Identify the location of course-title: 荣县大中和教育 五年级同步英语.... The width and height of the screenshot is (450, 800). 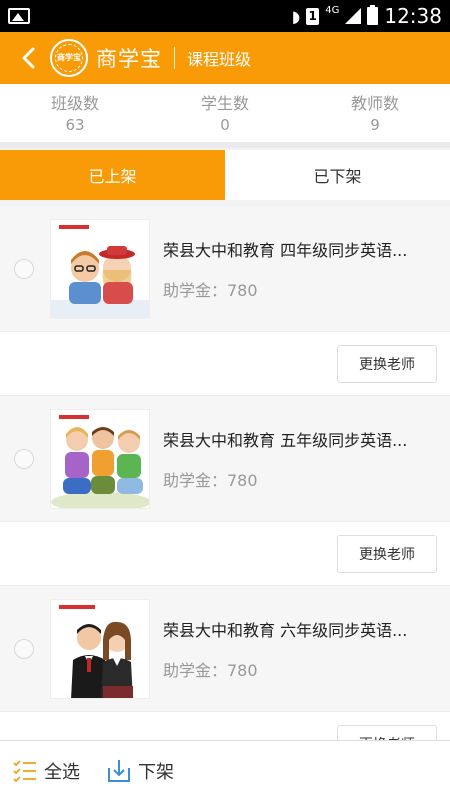
(285, 440).